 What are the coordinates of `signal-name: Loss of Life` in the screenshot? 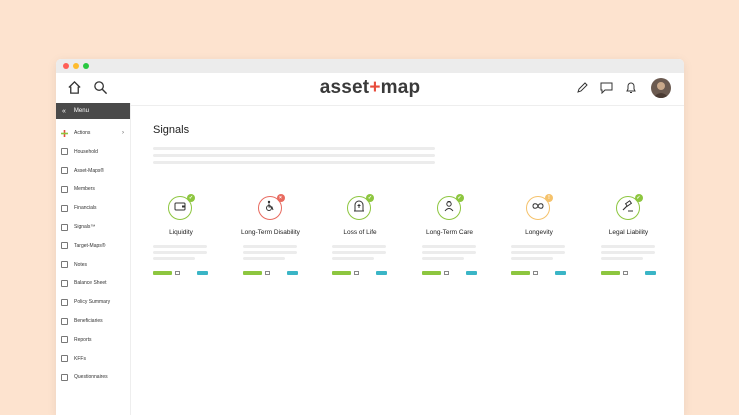 It's located at (360, 232).